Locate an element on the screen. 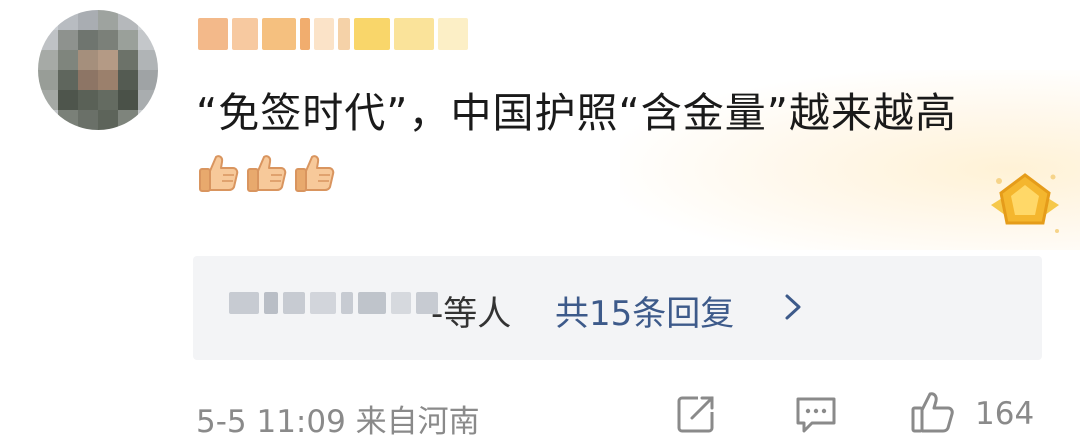 The width and height of the screenshot is (1080, 441). chevron-right-icon is located at coordinates (793, 307).